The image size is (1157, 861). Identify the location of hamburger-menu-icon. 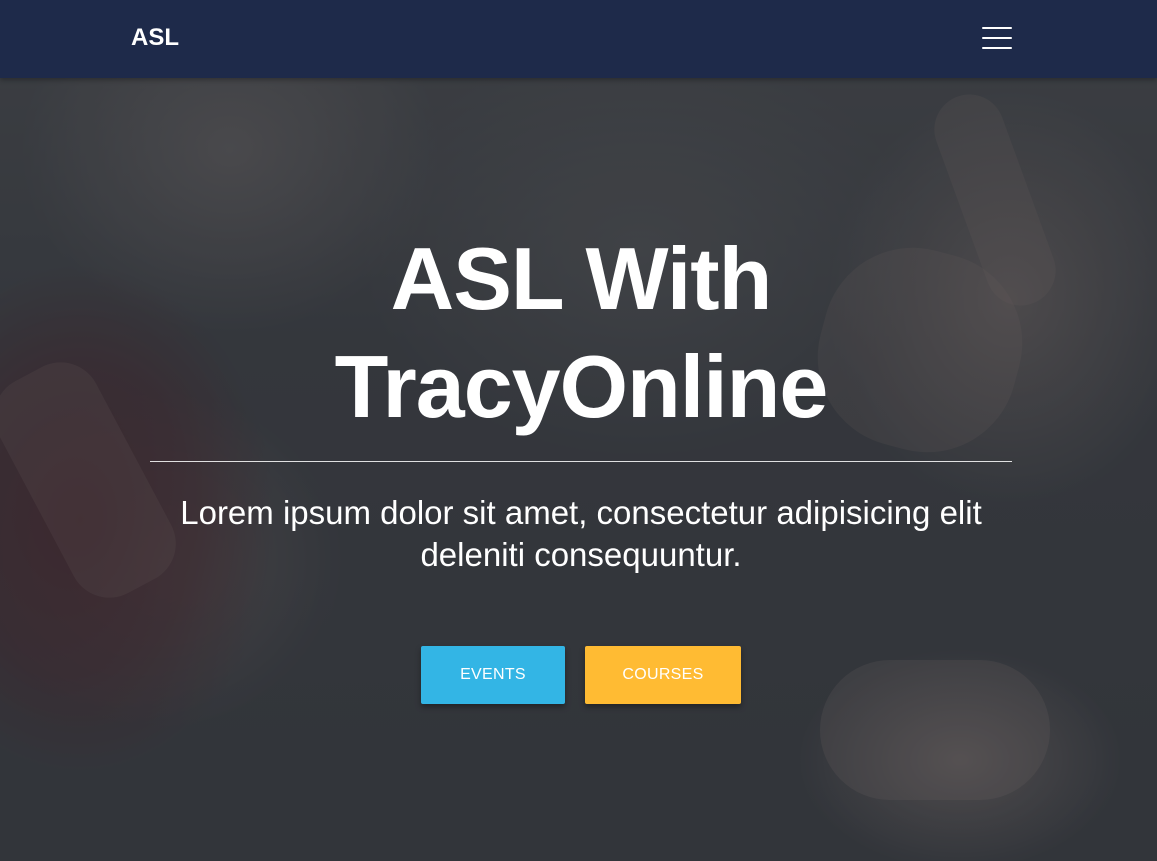
(997, 38).